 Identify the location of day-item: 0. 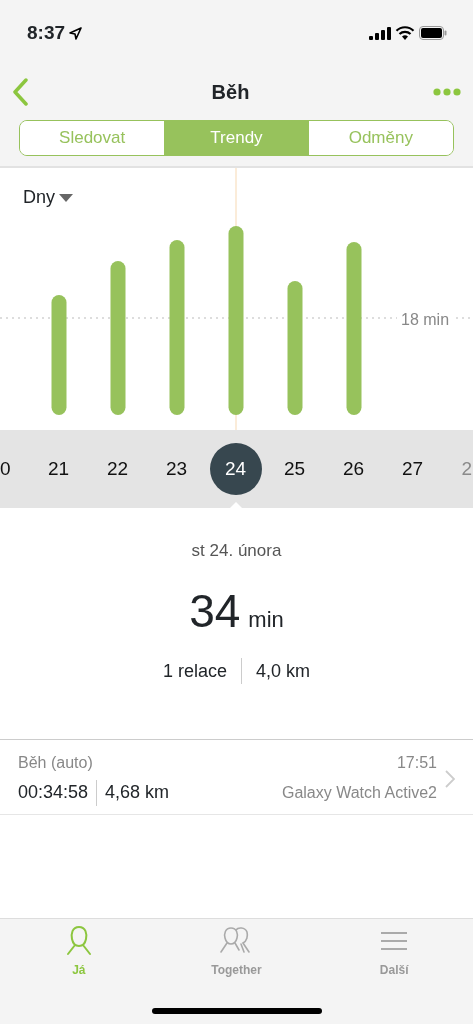
(5, 469).